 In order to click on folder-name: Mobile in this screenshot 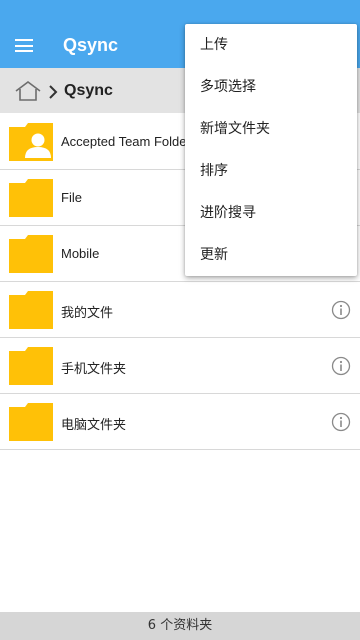, I will do `click(80, 253)`.